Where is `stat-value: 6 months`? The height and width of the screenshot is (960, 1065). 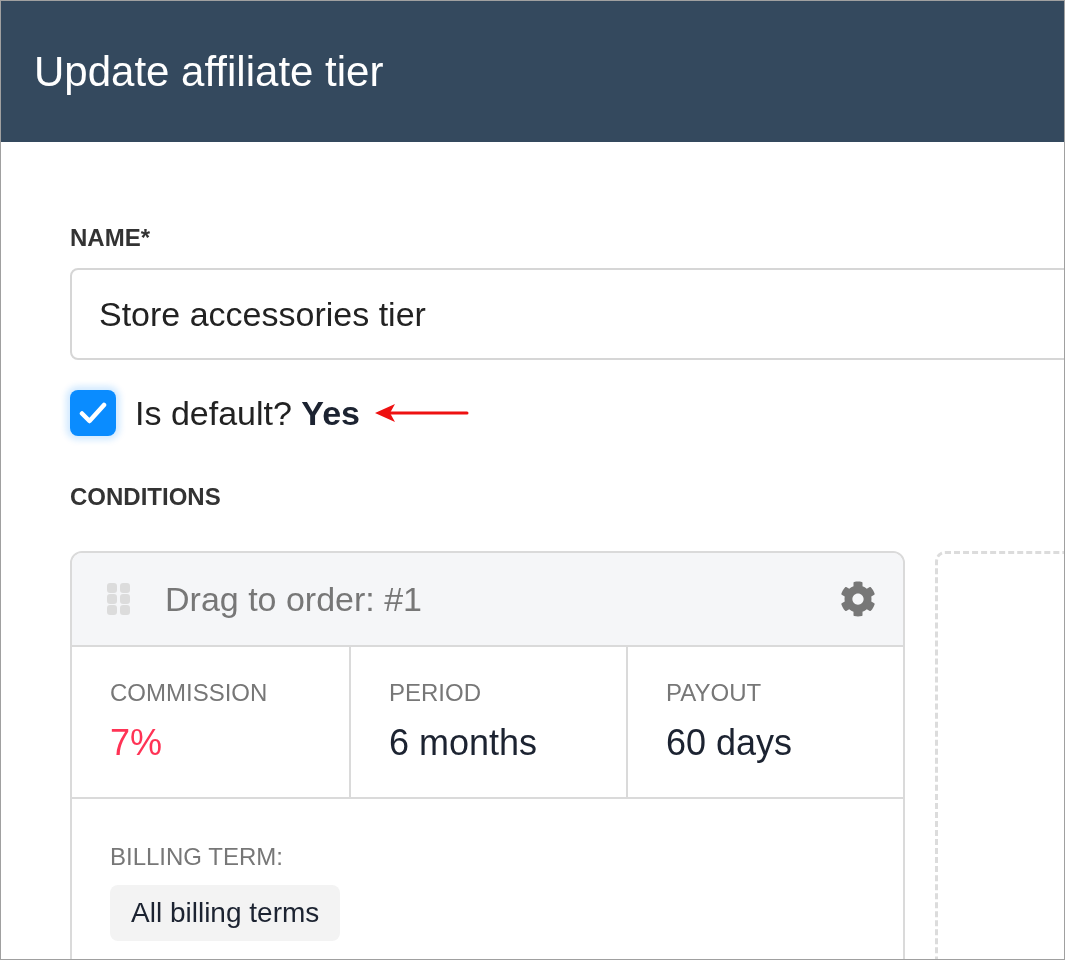
stat-value: 6 months is located at coordinates (464, 743).